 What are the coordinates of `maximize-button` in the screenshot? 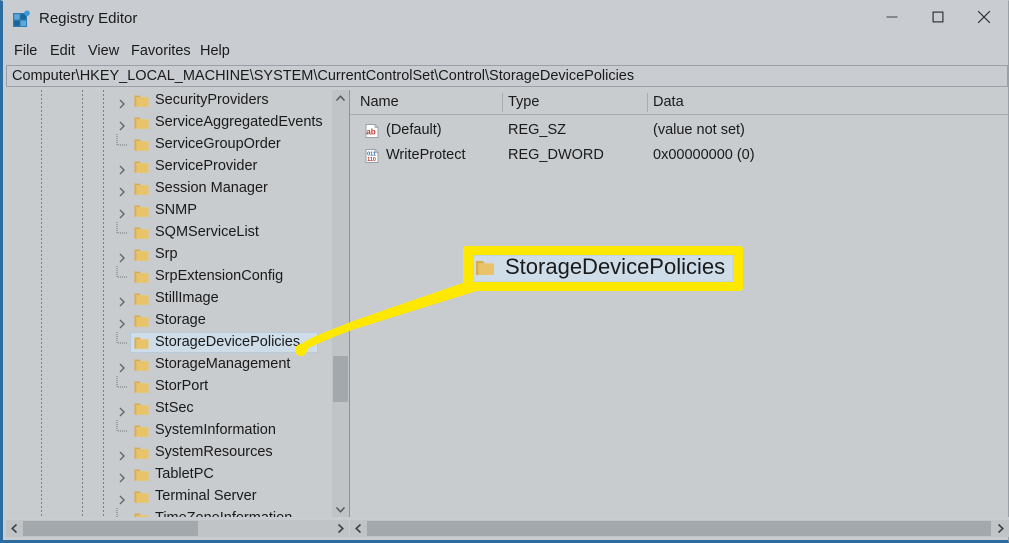 It's located at (938, 16).